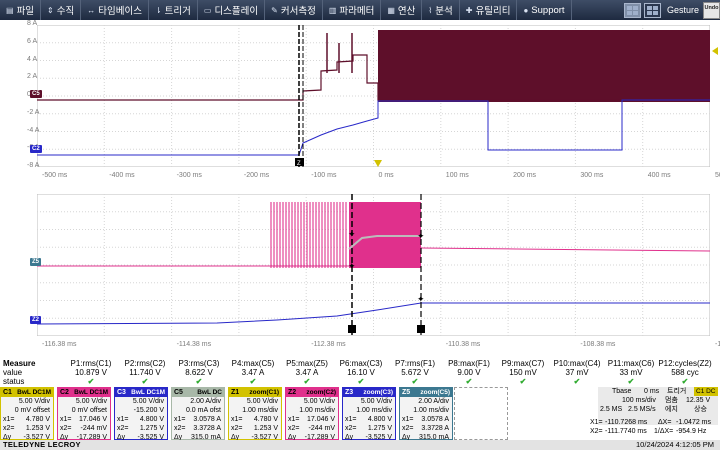  What do you see at coordinates (173, 10) in the screenshot?
I see `menu-trigger: ⇂ 트리거` at bounding box center [173, 10].